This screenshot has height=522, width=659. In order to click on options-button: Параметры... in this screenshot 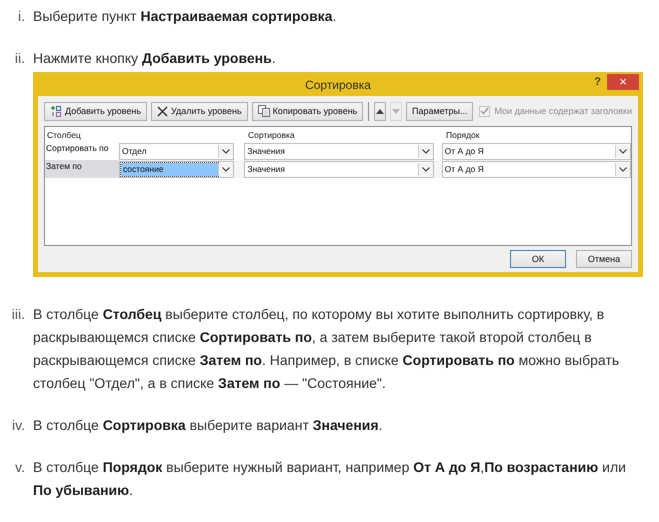, I will do `click(440, 111)`.